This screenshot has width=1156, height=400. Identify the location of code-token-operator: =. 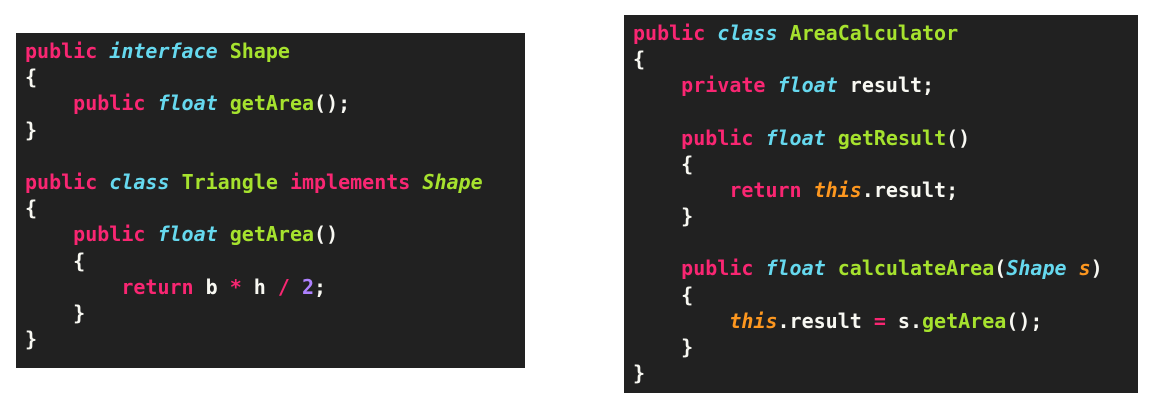
(879, 320).